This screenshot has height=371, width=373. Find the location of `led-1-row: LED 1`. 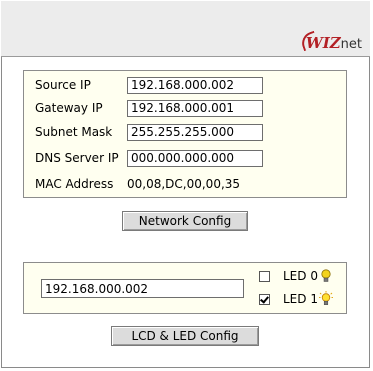

led-1-row: LED 1 is located at coordinates (296, 299).